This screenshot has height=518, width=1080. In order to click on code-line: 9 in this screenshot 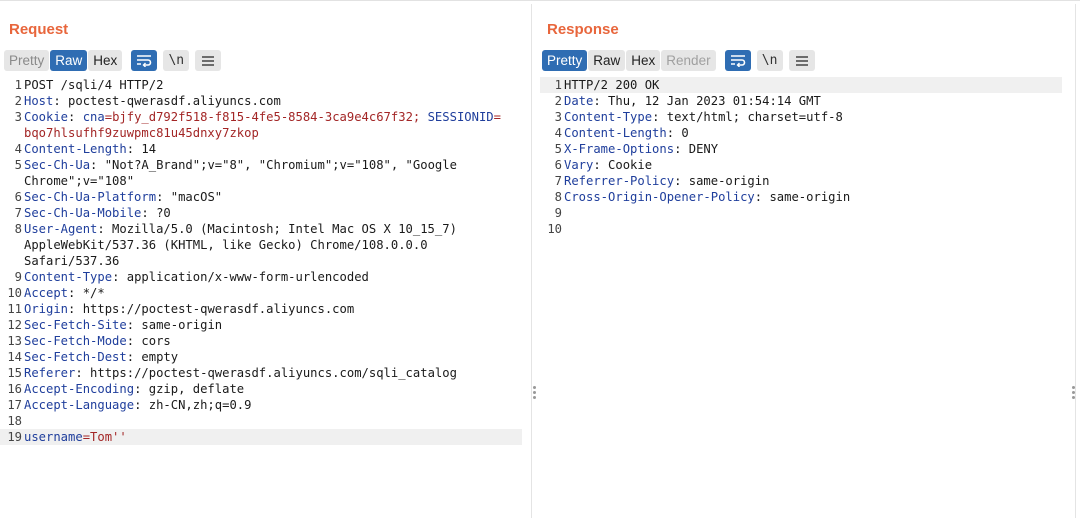, I will do `click(801, 213)`.